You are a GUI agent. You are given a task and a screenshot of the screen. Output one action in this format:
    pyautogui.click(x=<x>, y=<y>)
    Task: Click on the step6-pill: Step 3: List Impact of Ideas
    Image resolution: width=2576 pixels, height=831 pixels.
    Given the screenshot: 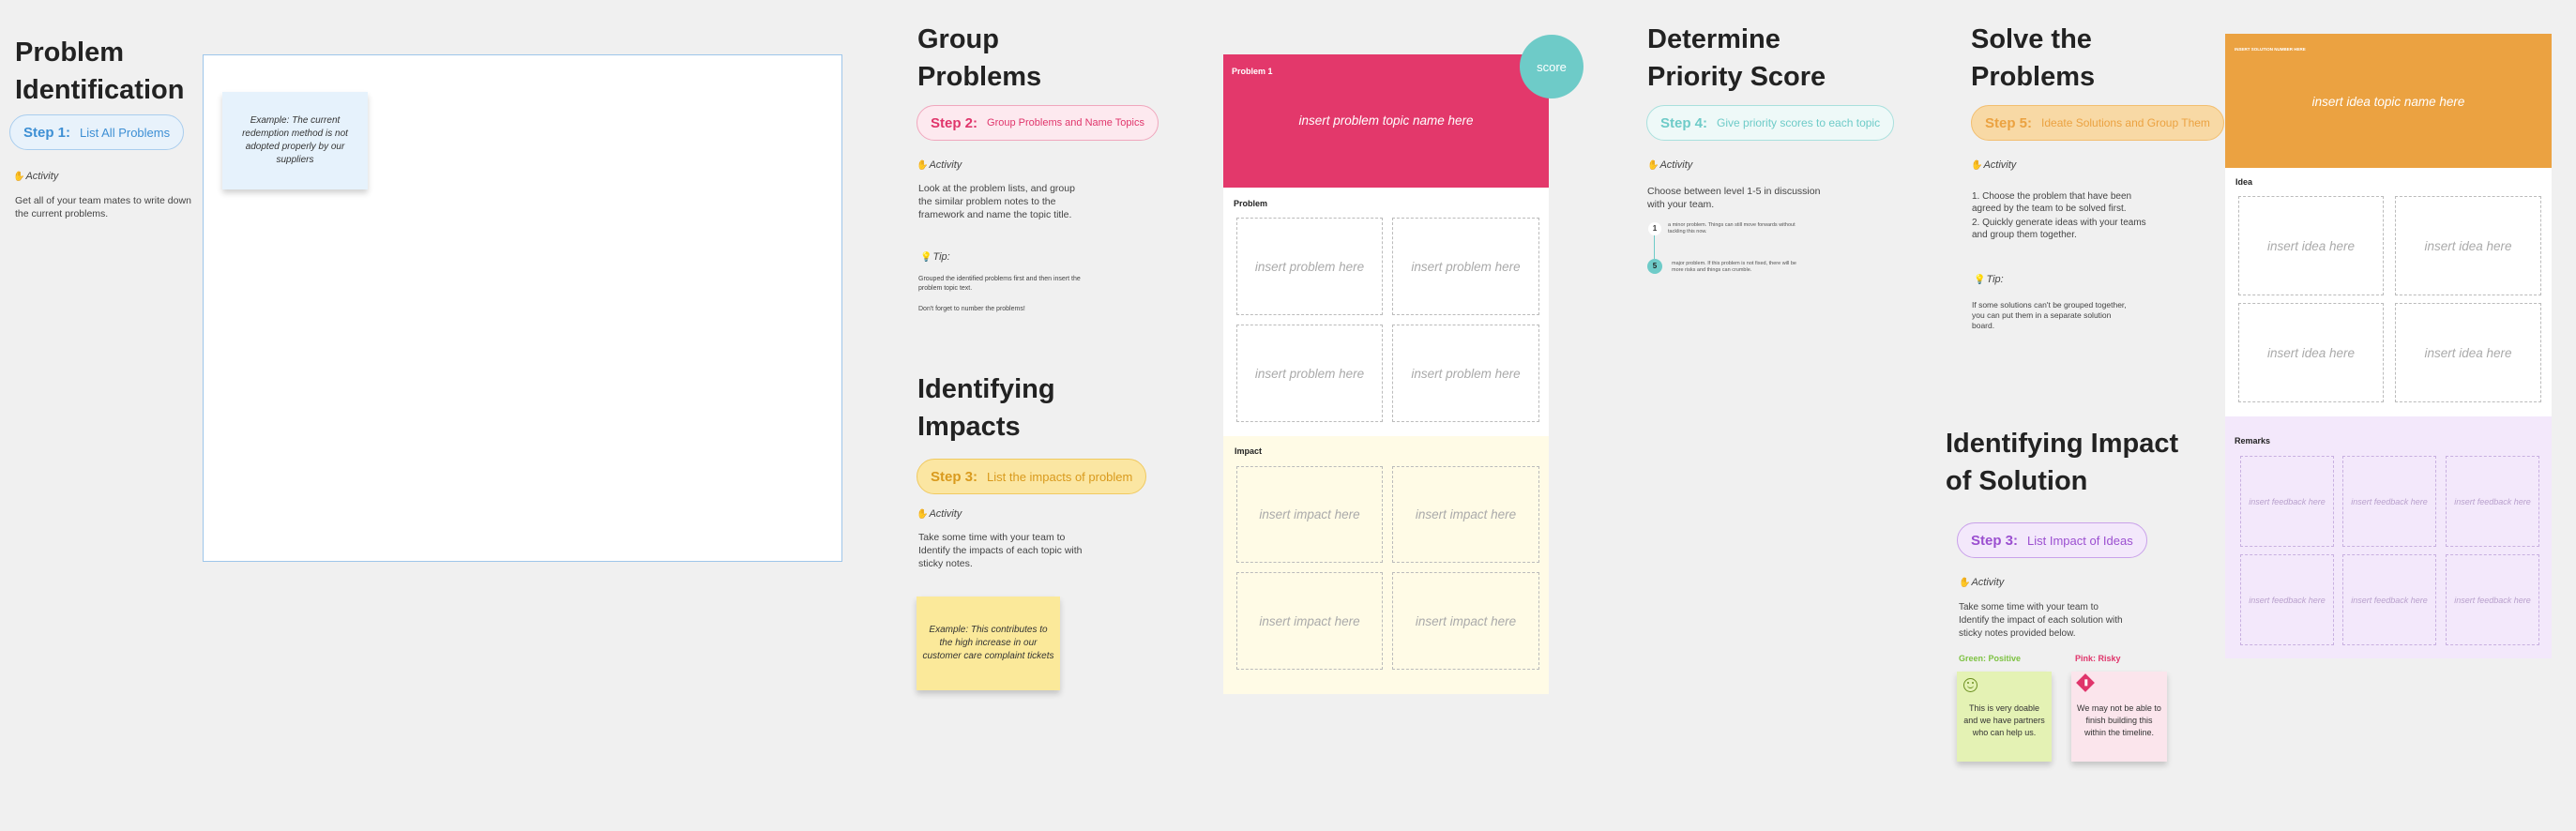 What is the action you would take?
    pyautogui.click(x=2052, y=540)
    